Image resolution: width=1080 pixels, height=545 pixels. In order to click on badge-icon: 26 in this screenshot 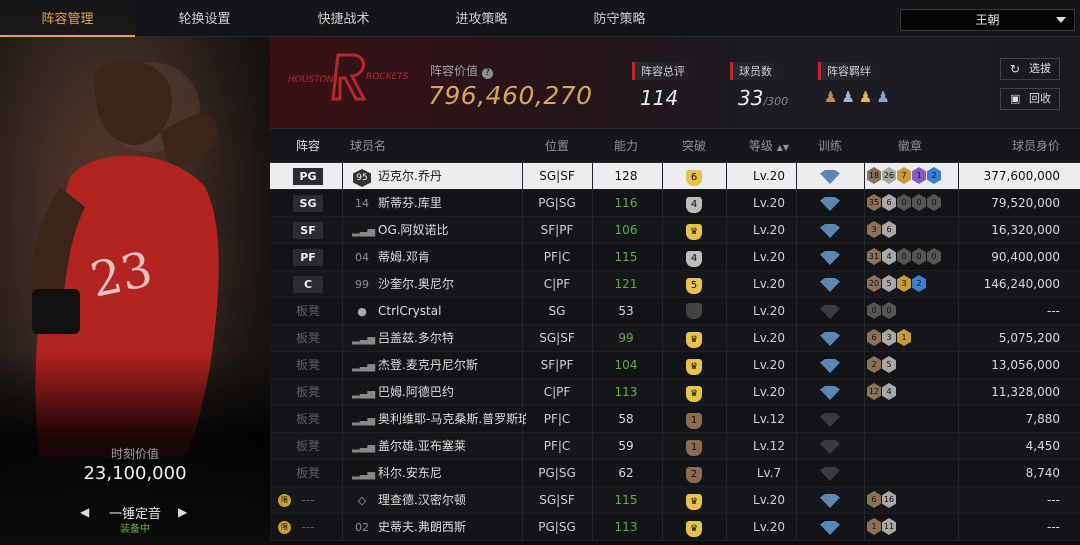, I will do `click(889, 175)`.